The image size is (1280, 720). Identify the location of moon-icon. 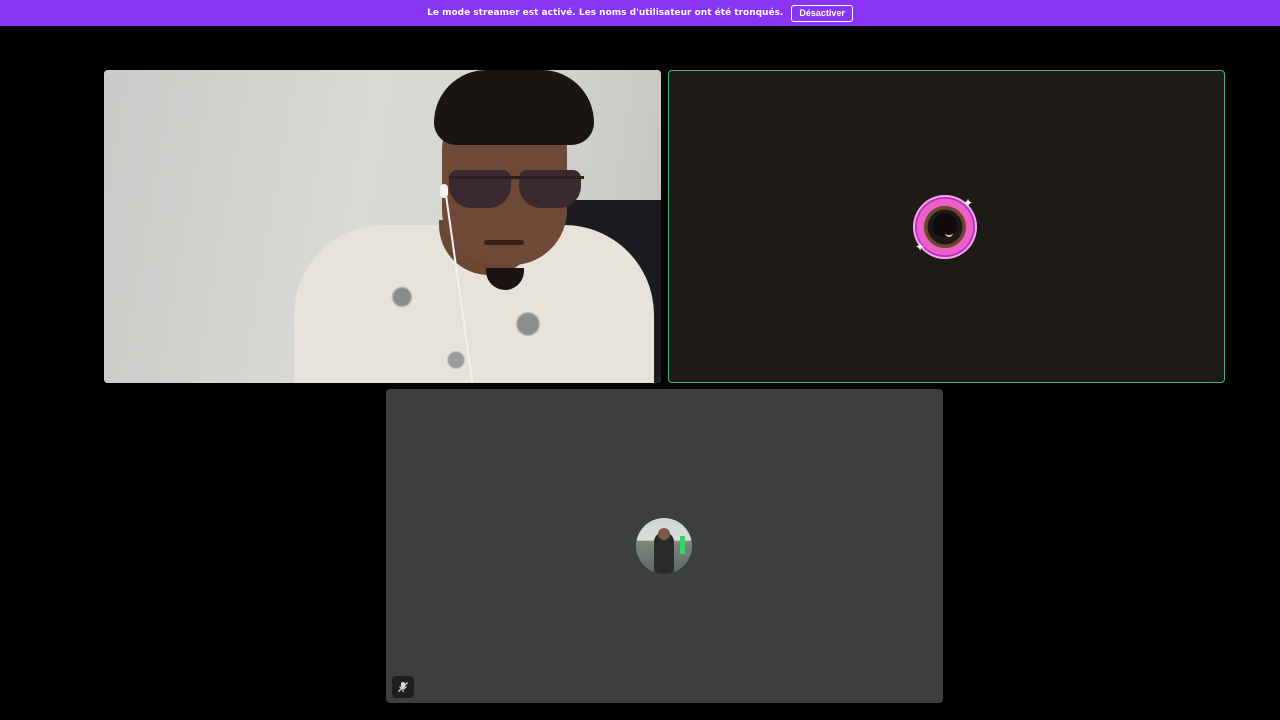
(949, 234).